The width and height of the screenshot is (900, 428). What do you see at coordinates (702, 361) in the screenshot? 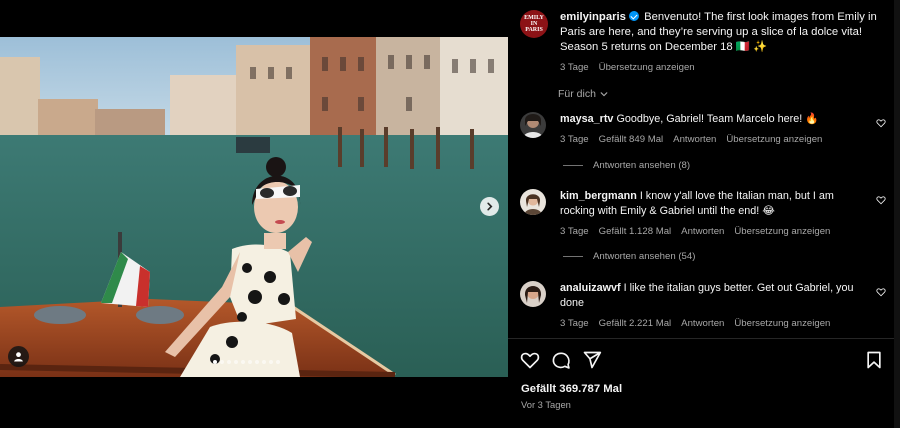
I see `post-actions` at bounding box center [702, 361].